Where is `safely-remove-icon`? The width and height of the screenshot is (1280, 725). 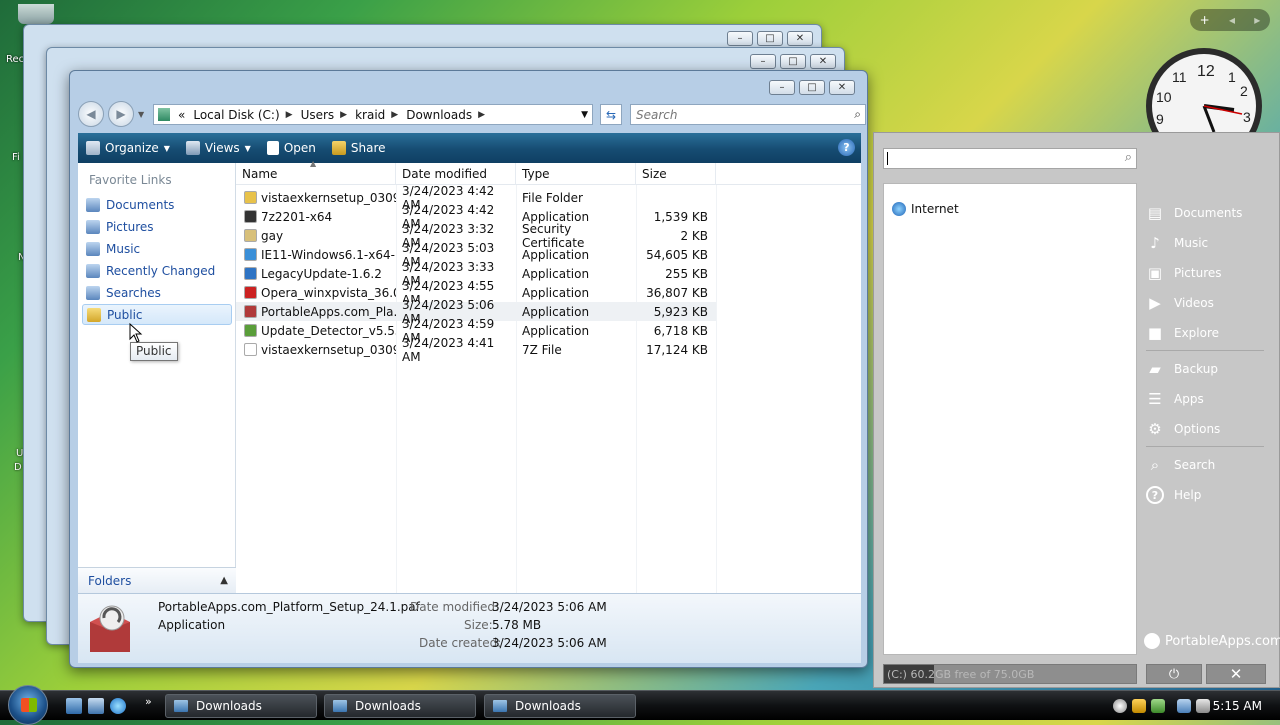 safely-remove-icon is located at coordinates (1158, 706).